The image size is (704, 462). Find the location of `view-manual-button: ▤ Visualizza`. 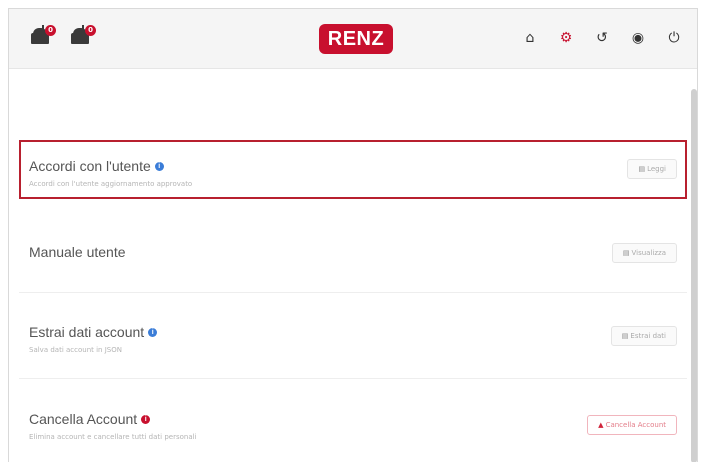

view-manual-button: ▤ Visualizza is located at coordinates (644, 253).